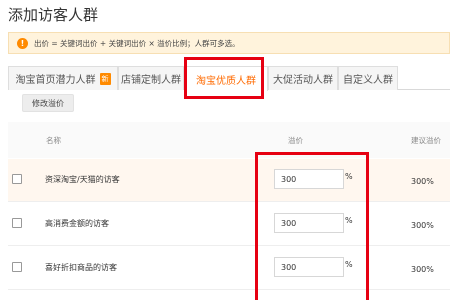 This screenshot has width=450, height=300. Describe the element at coordinates (105, 78) in the screenshot. I see `new-badge: 新` at that location.